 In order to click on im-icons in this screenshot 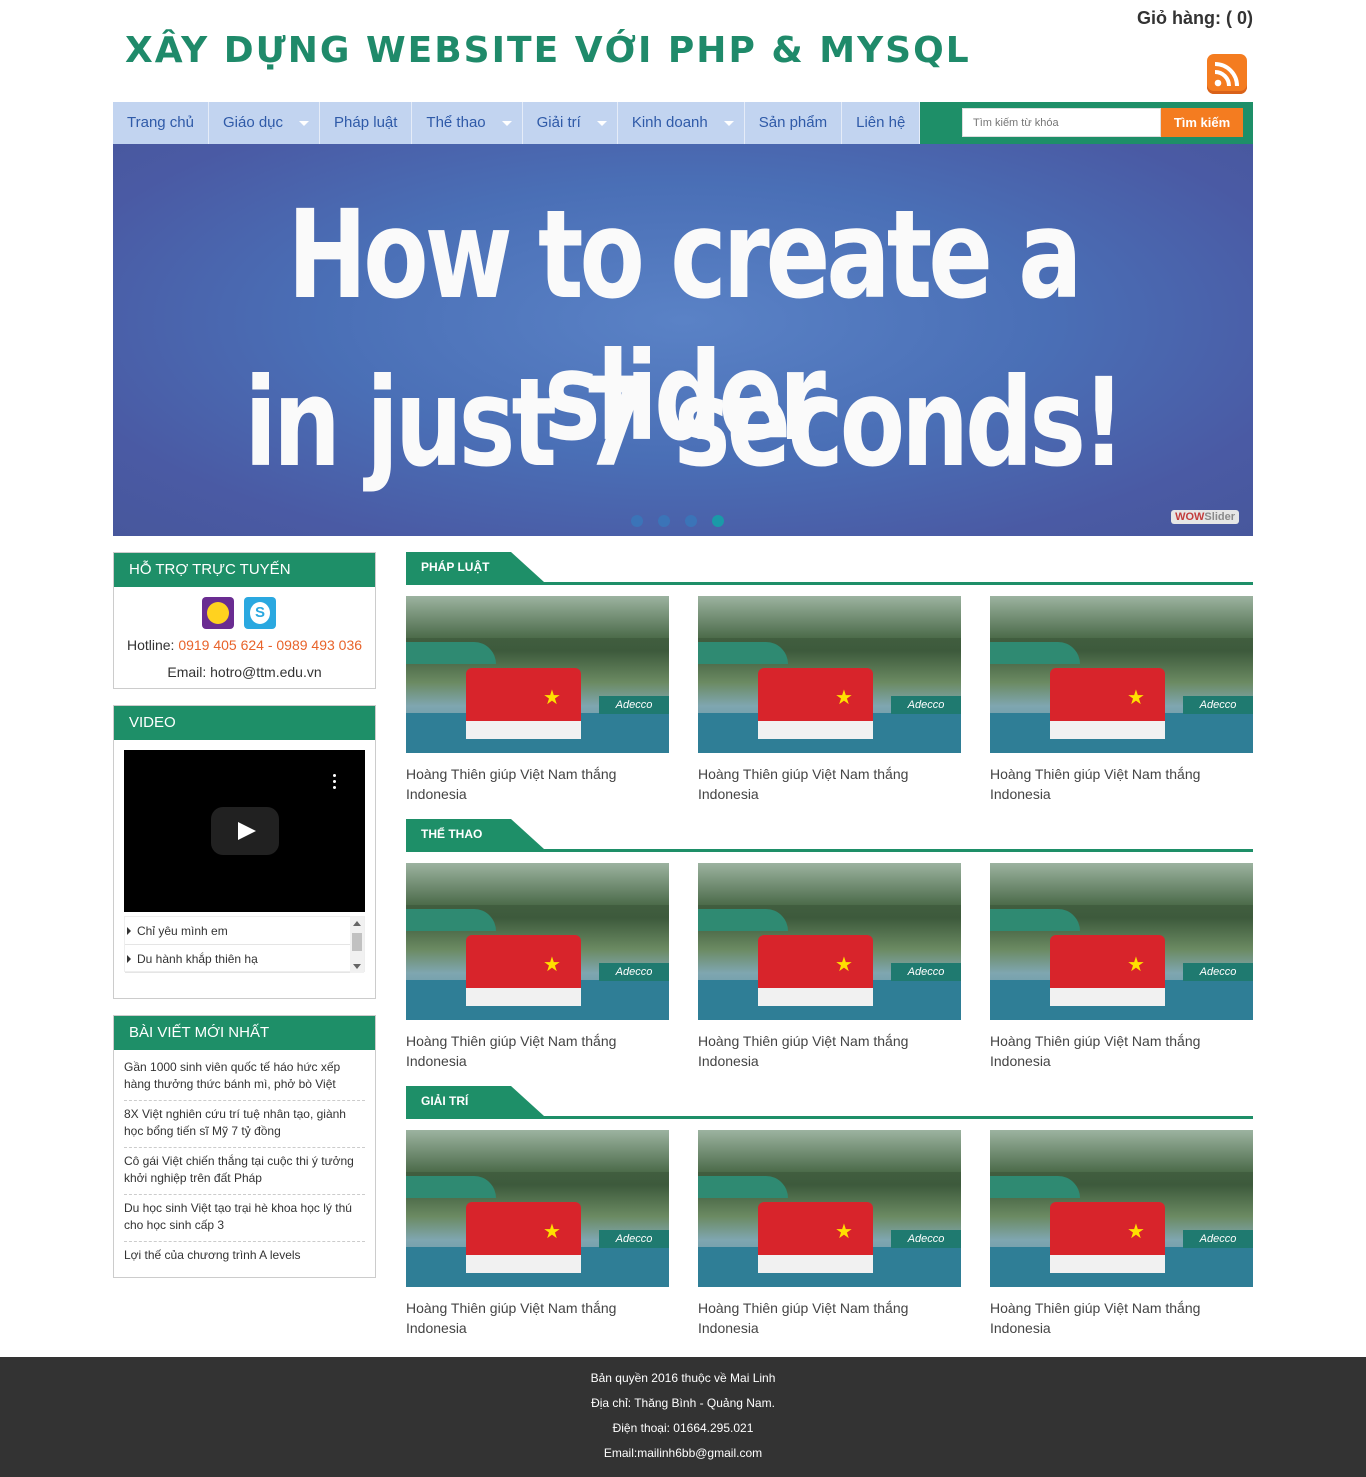, I will do `click(239, 613)`.